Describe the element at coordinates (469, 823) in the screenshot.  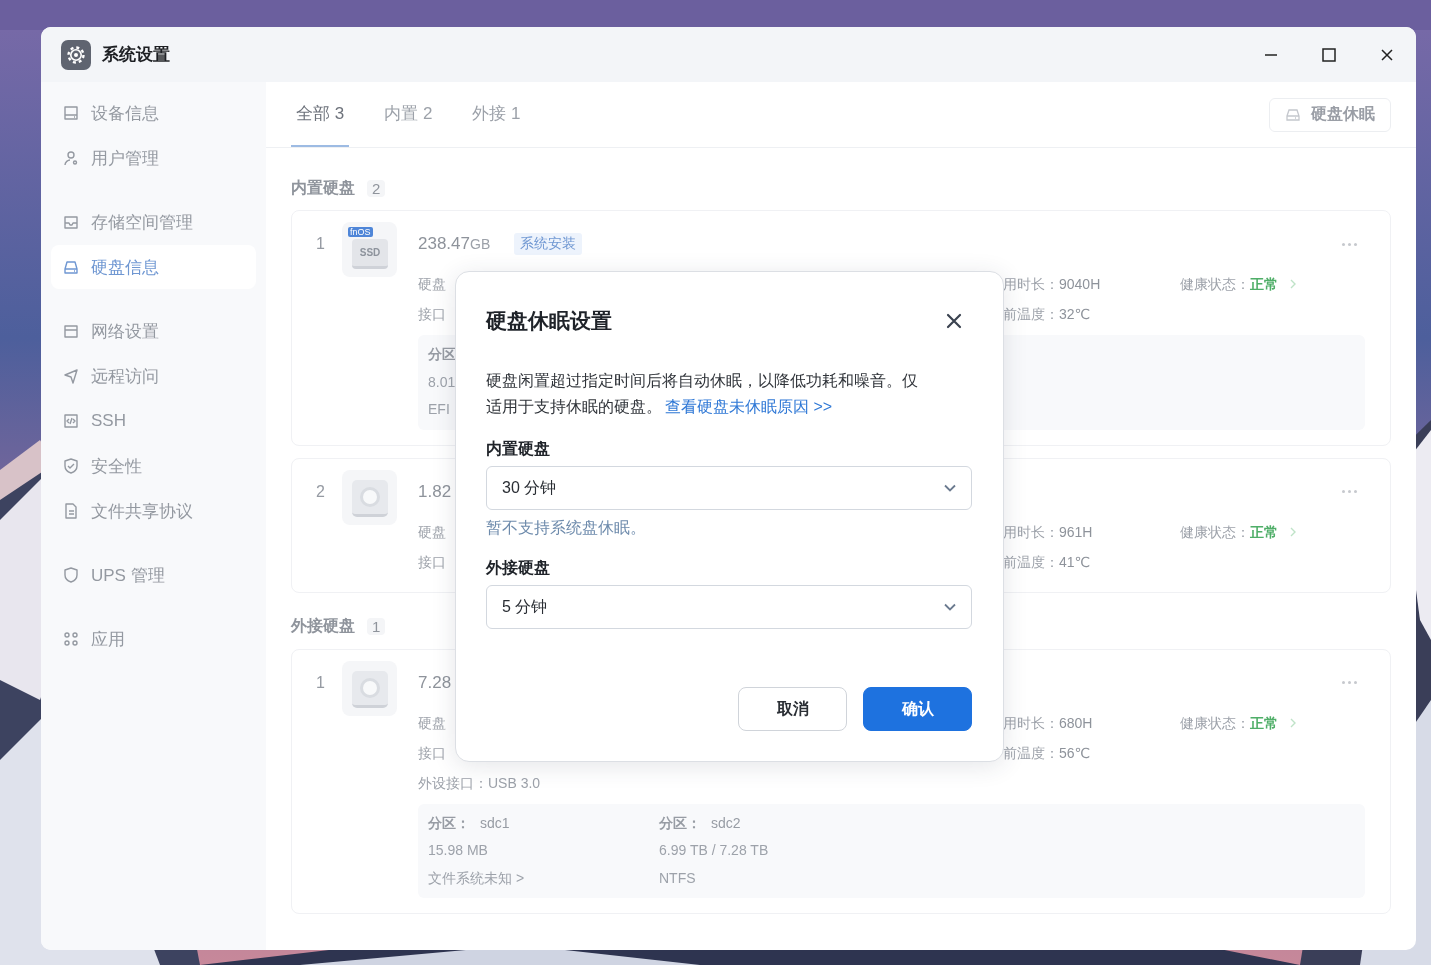
I see `partition-name: 分区： sdc1` at that location.